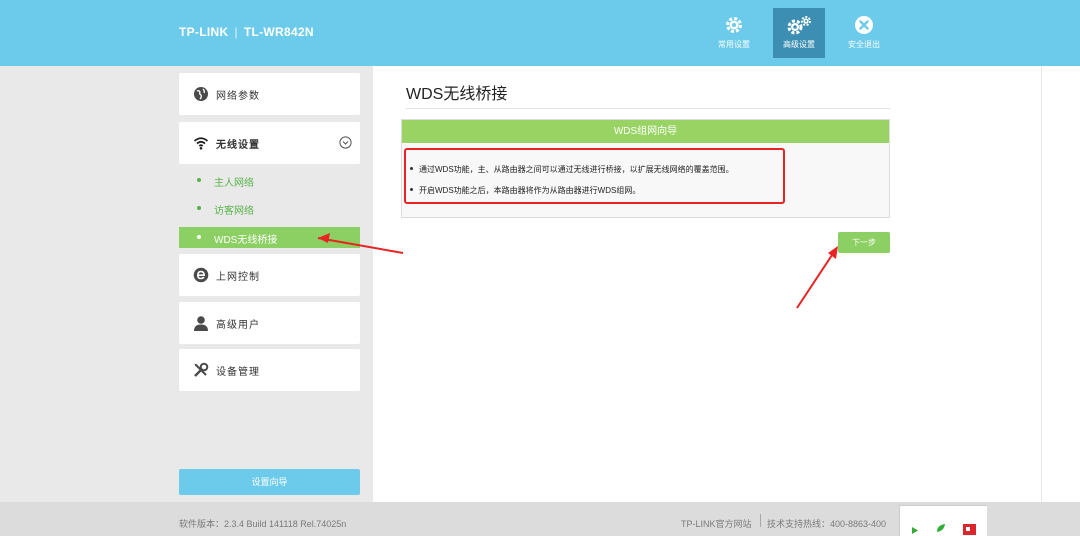 The image size is (1080, 536). I want to click on sidebar-item-internet-control-label: 上网控制, so click(238, 277).